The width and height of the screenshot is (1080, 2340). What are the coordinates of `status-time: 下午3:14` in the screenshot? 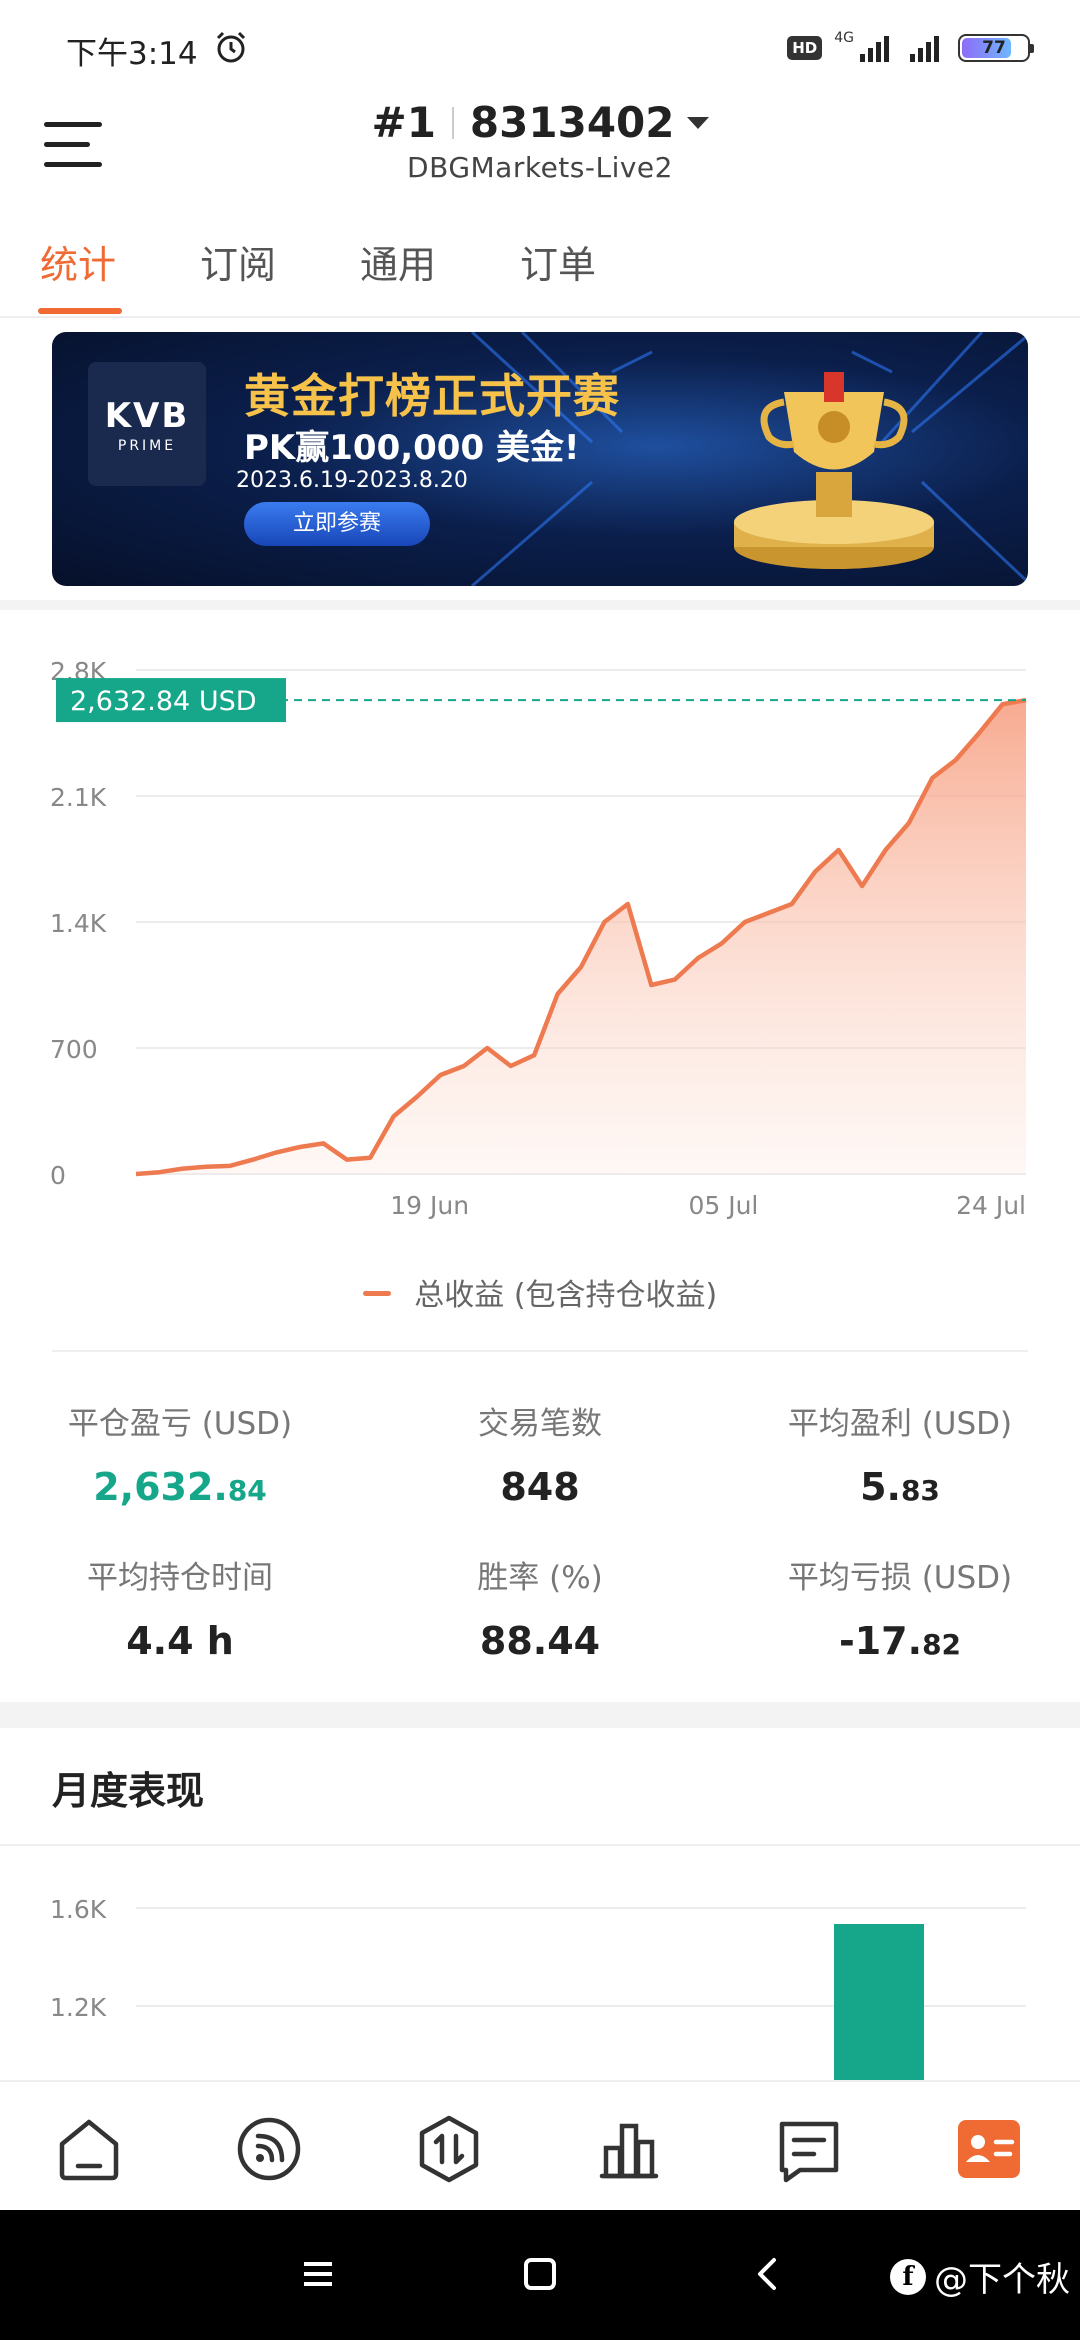 It's located at (132, 54).